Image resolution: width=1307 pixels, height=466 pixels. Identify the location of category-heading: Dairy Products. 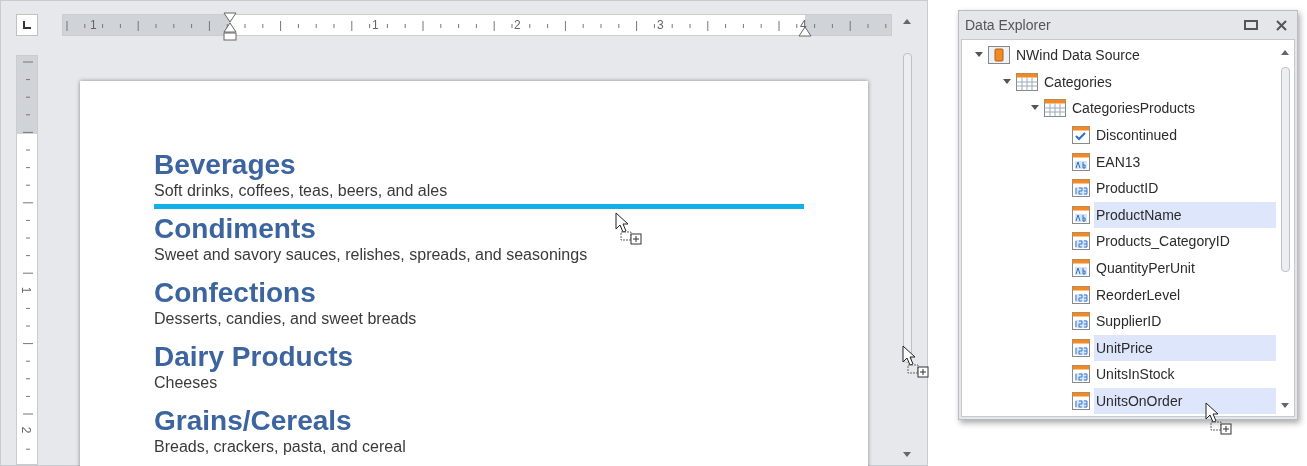
(254, 357).